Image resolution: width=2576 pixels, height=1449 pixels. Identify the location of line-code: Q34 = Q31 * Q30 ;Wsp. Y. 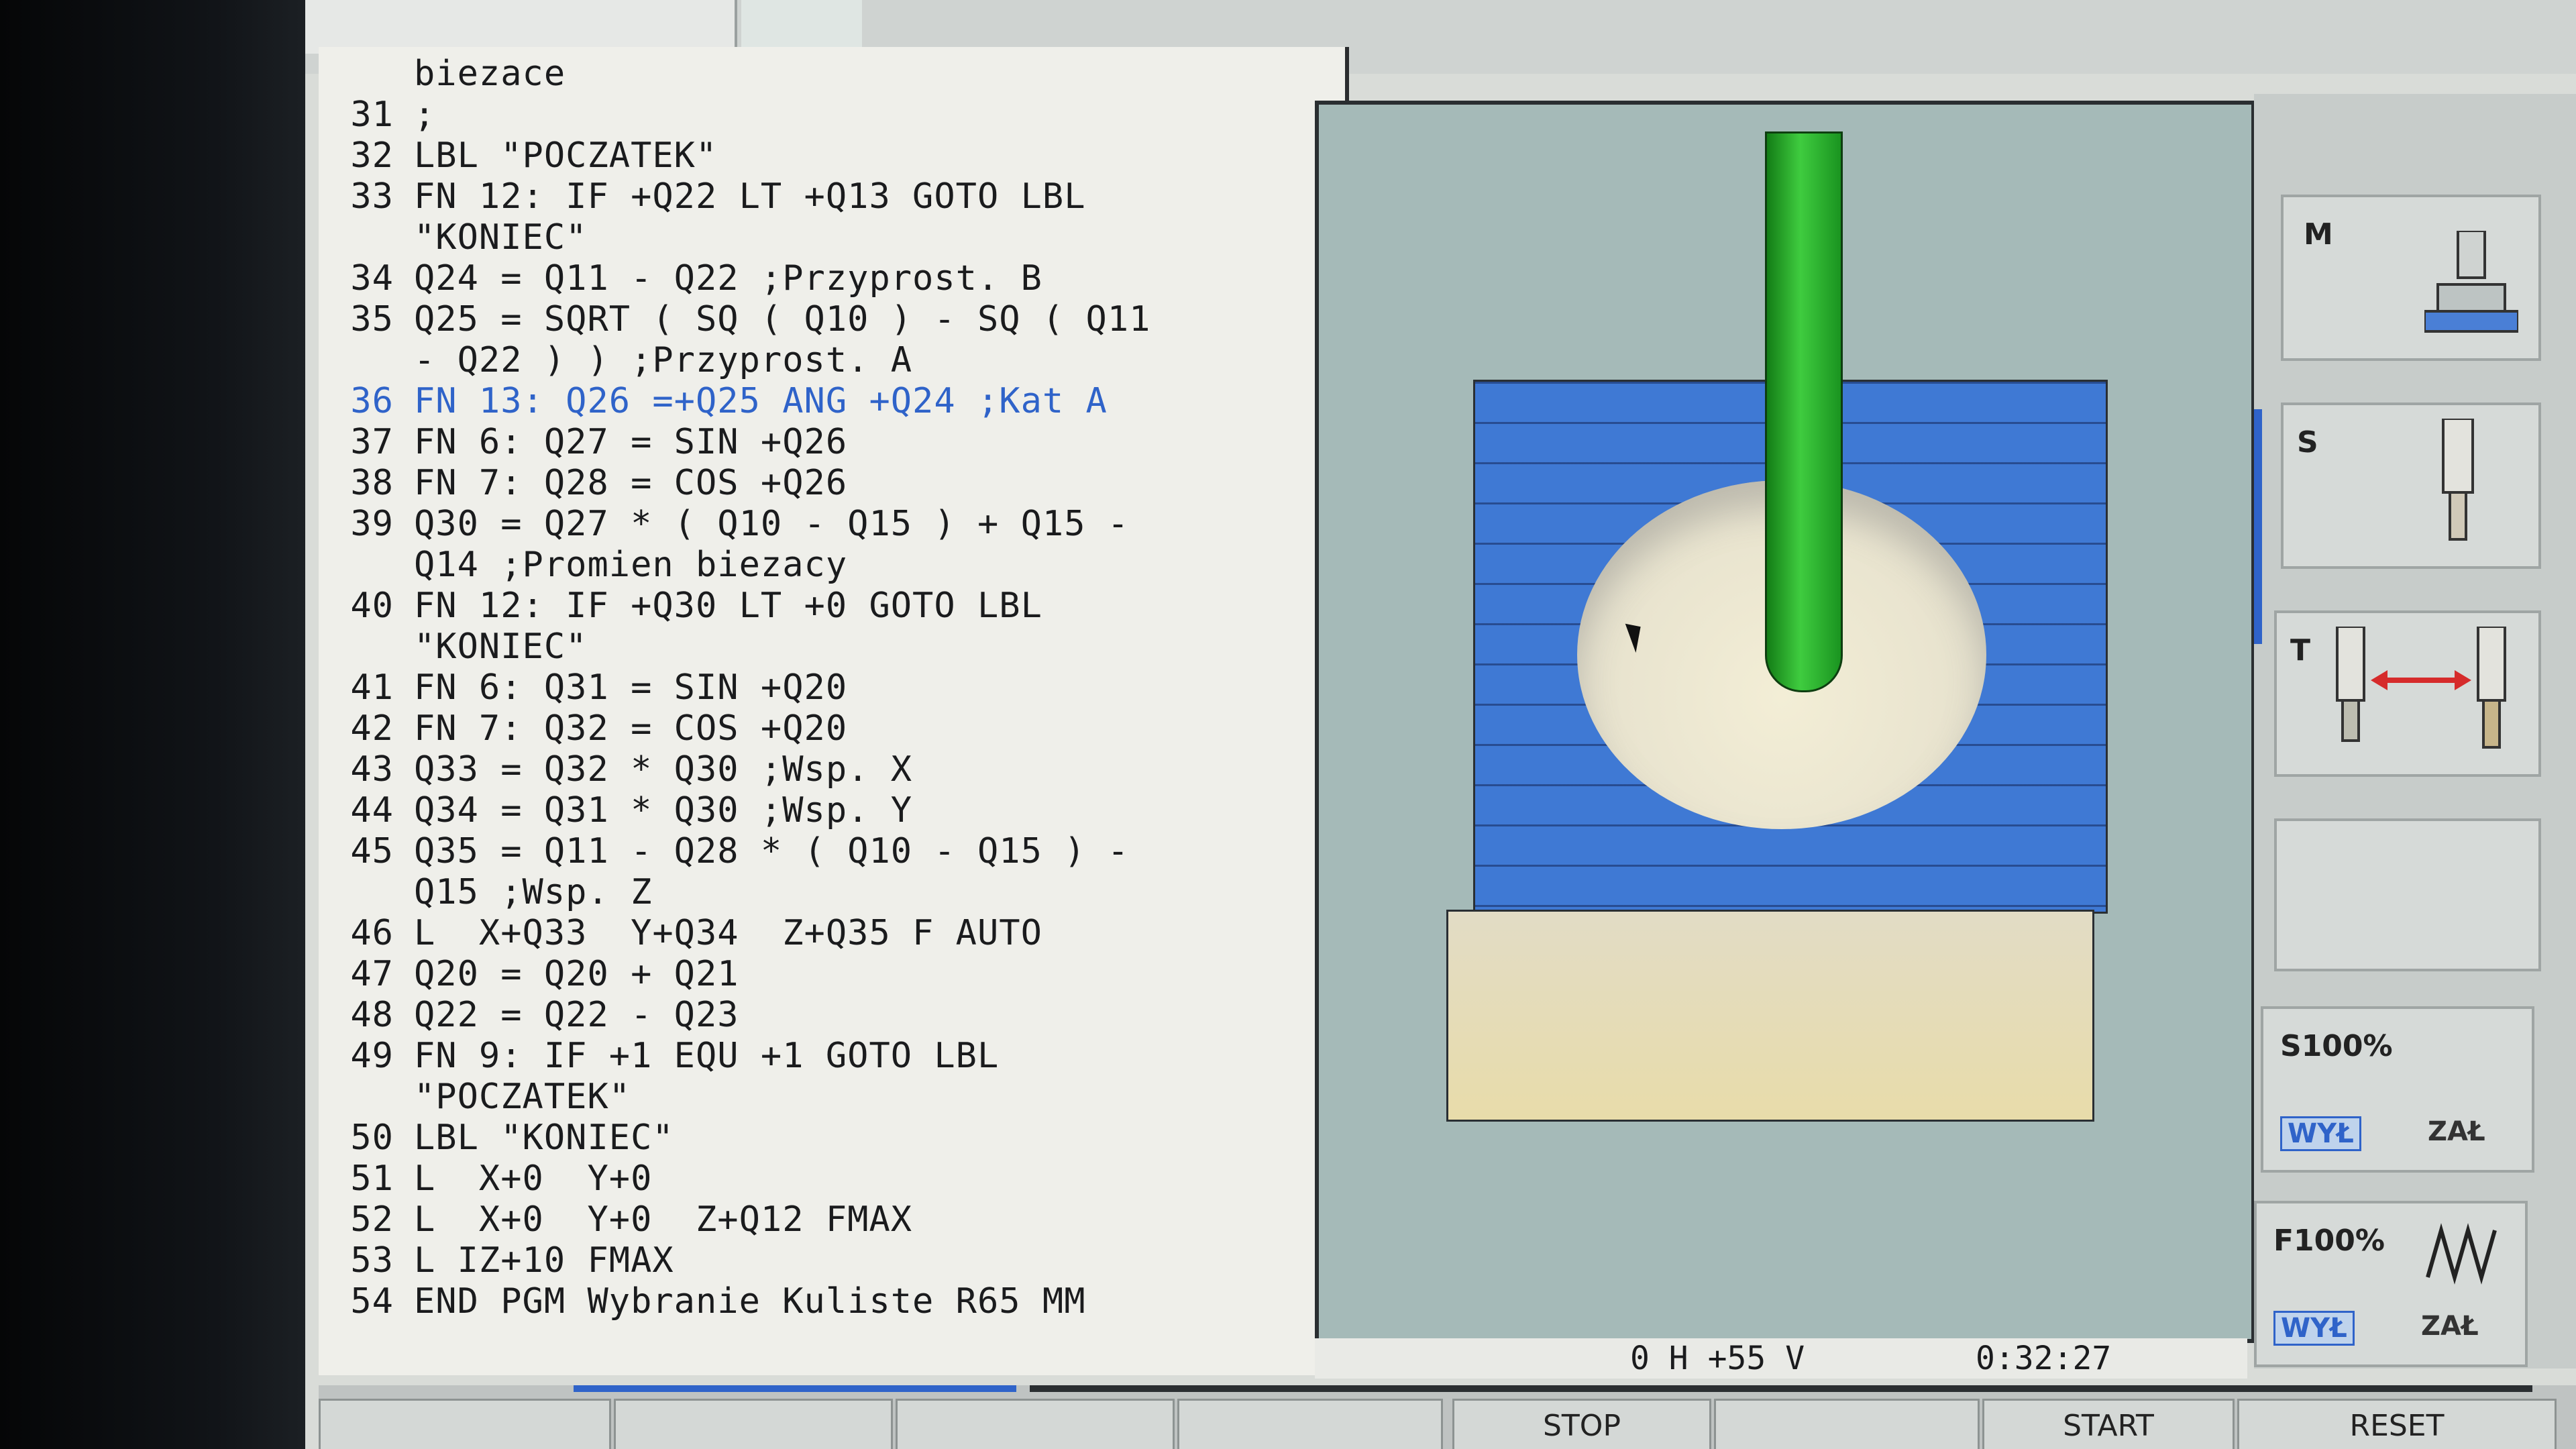
(663, 810).